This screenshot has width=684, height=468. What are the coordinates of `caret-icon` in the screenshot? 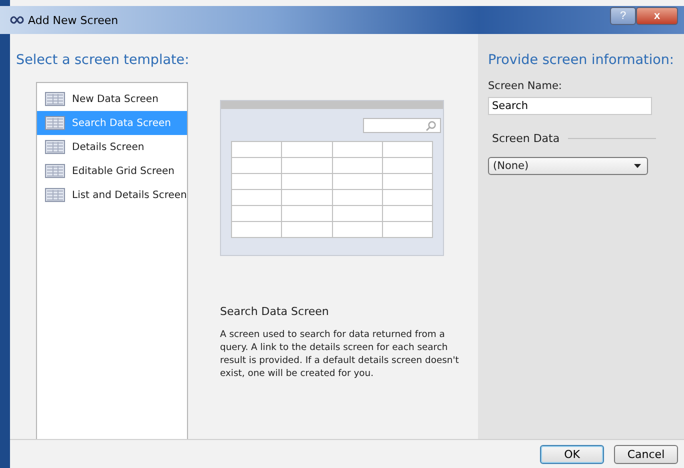 It's located at (637, 166).